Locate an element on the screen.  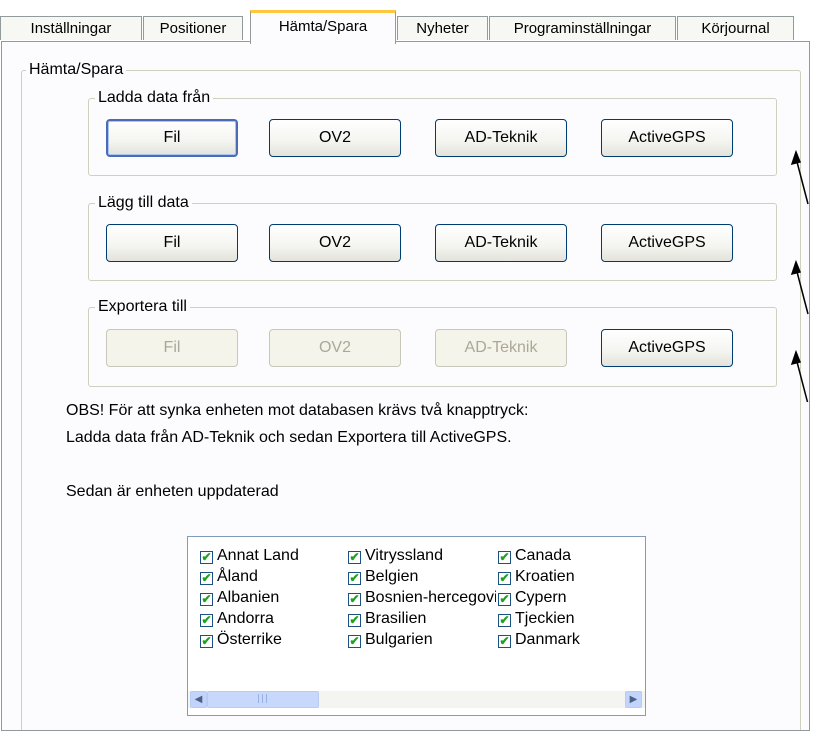
country-item: ✔ Vitryssland is located at coordinates (422, 556).